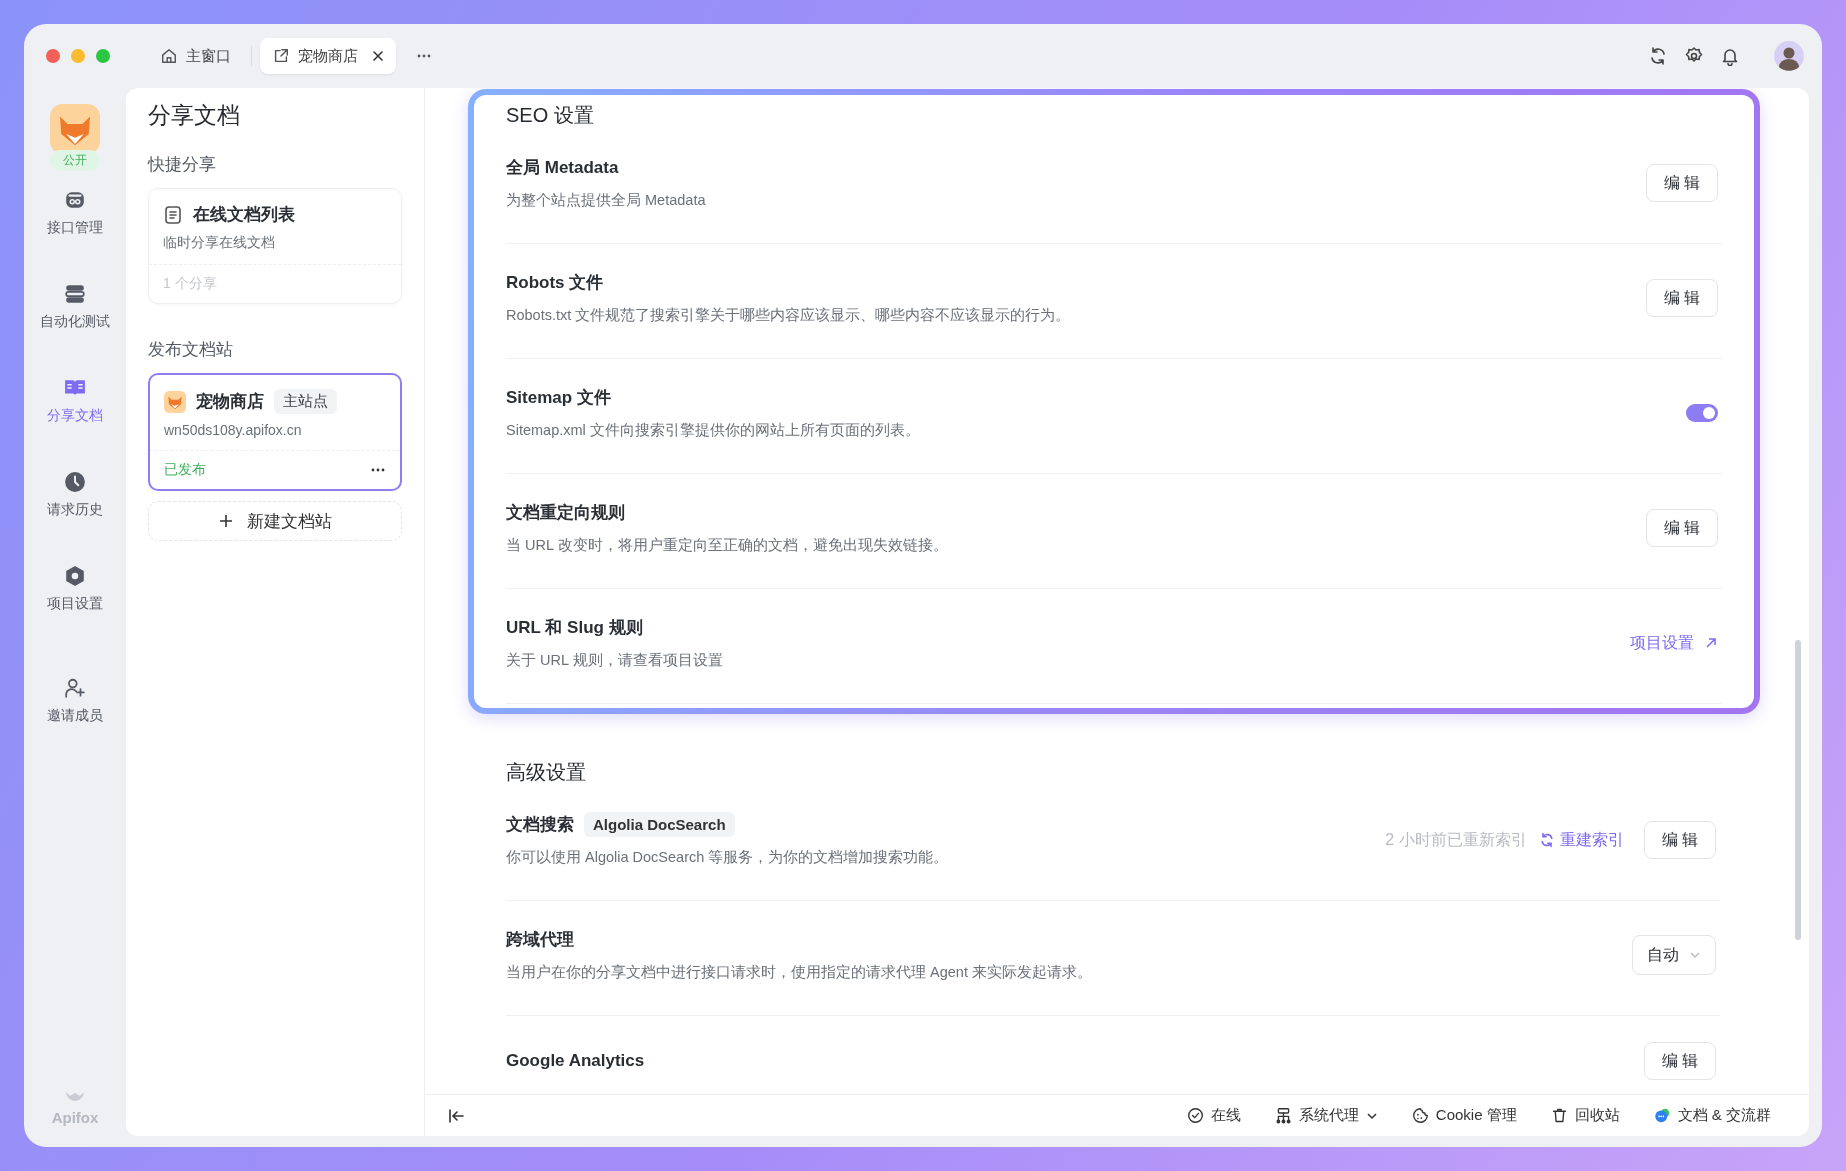 Image resolution: width=1846 pixels, height=1171 pixels. What do you see at coordinates (275, 521) in the screenshot?
I see `new-site-button: 新建文档站` at bounding box center [275, 521].